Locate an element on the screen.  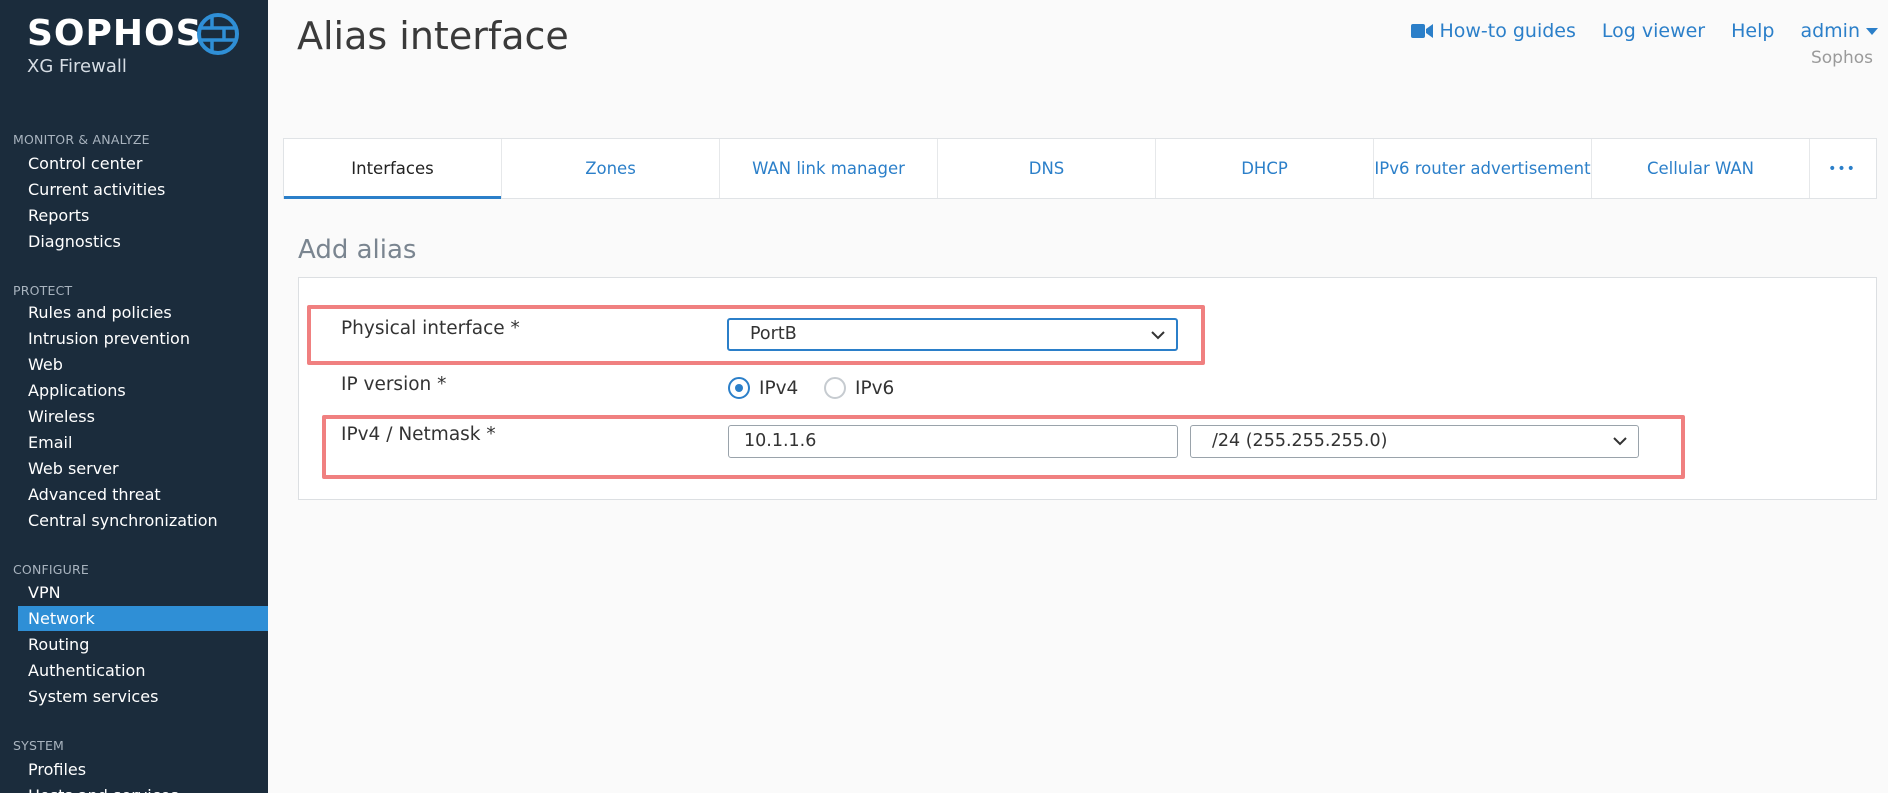
brand-logo: SOPHOS XG Firewall is located at coordinates (115, 45).